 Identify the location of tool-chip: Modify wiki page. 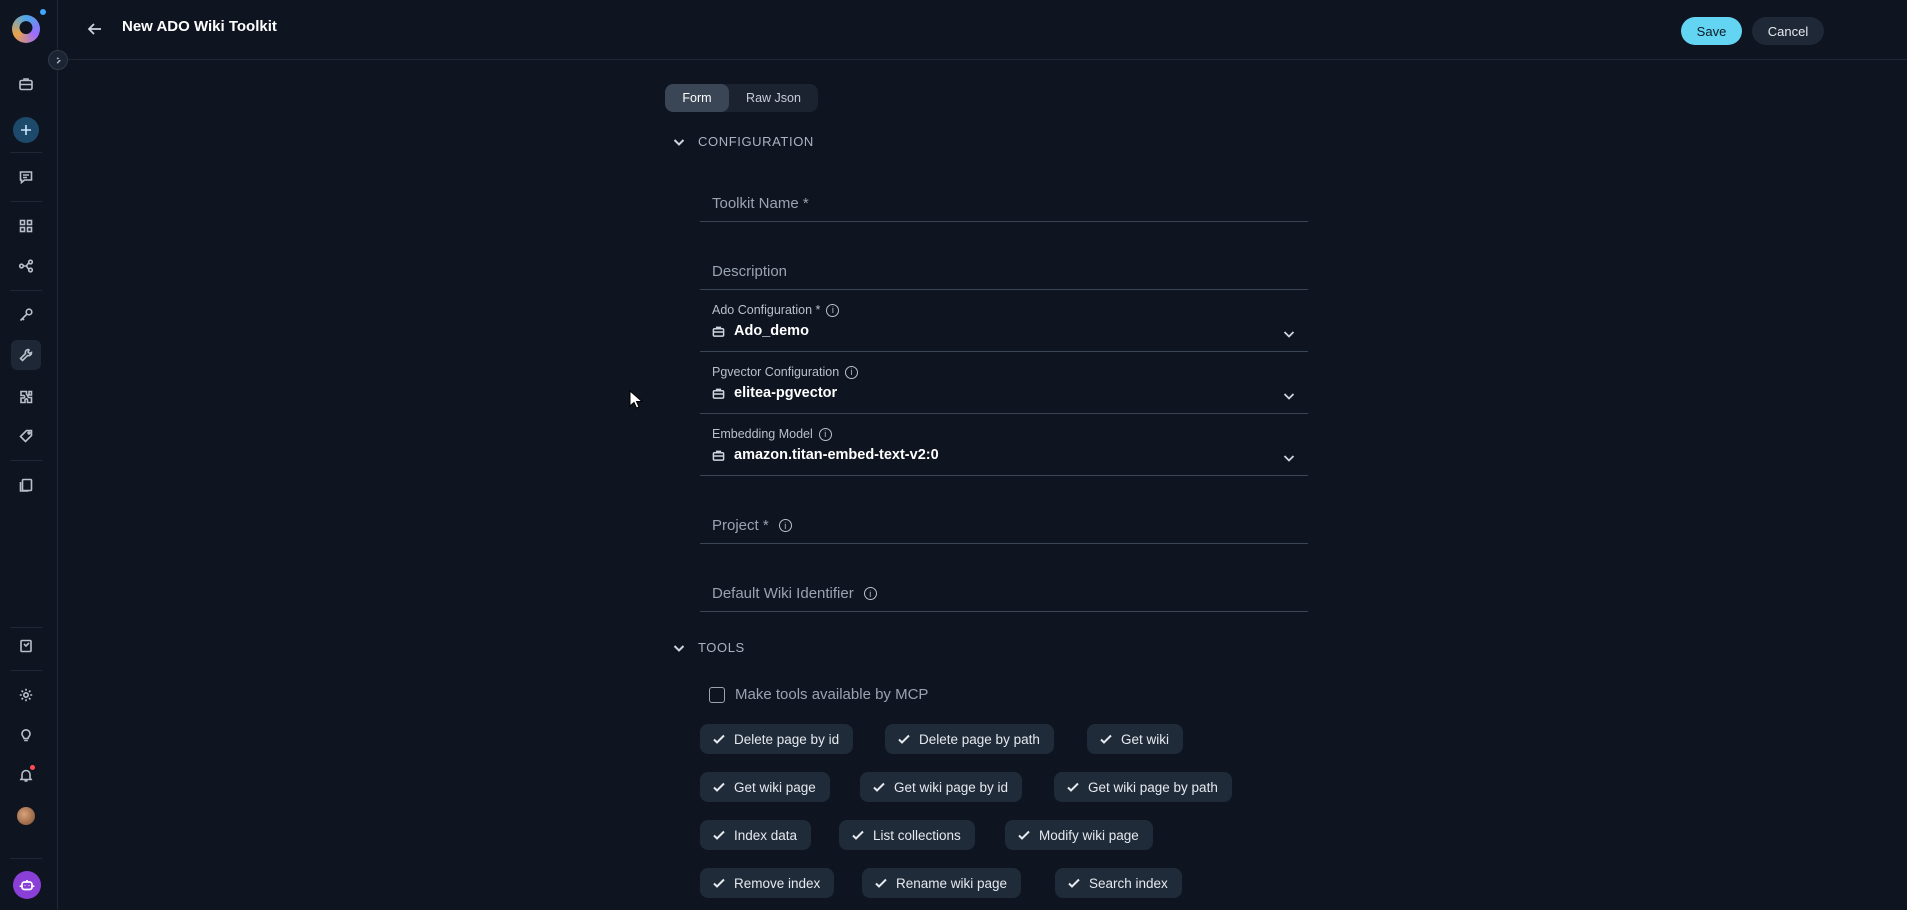
(1079, 835).